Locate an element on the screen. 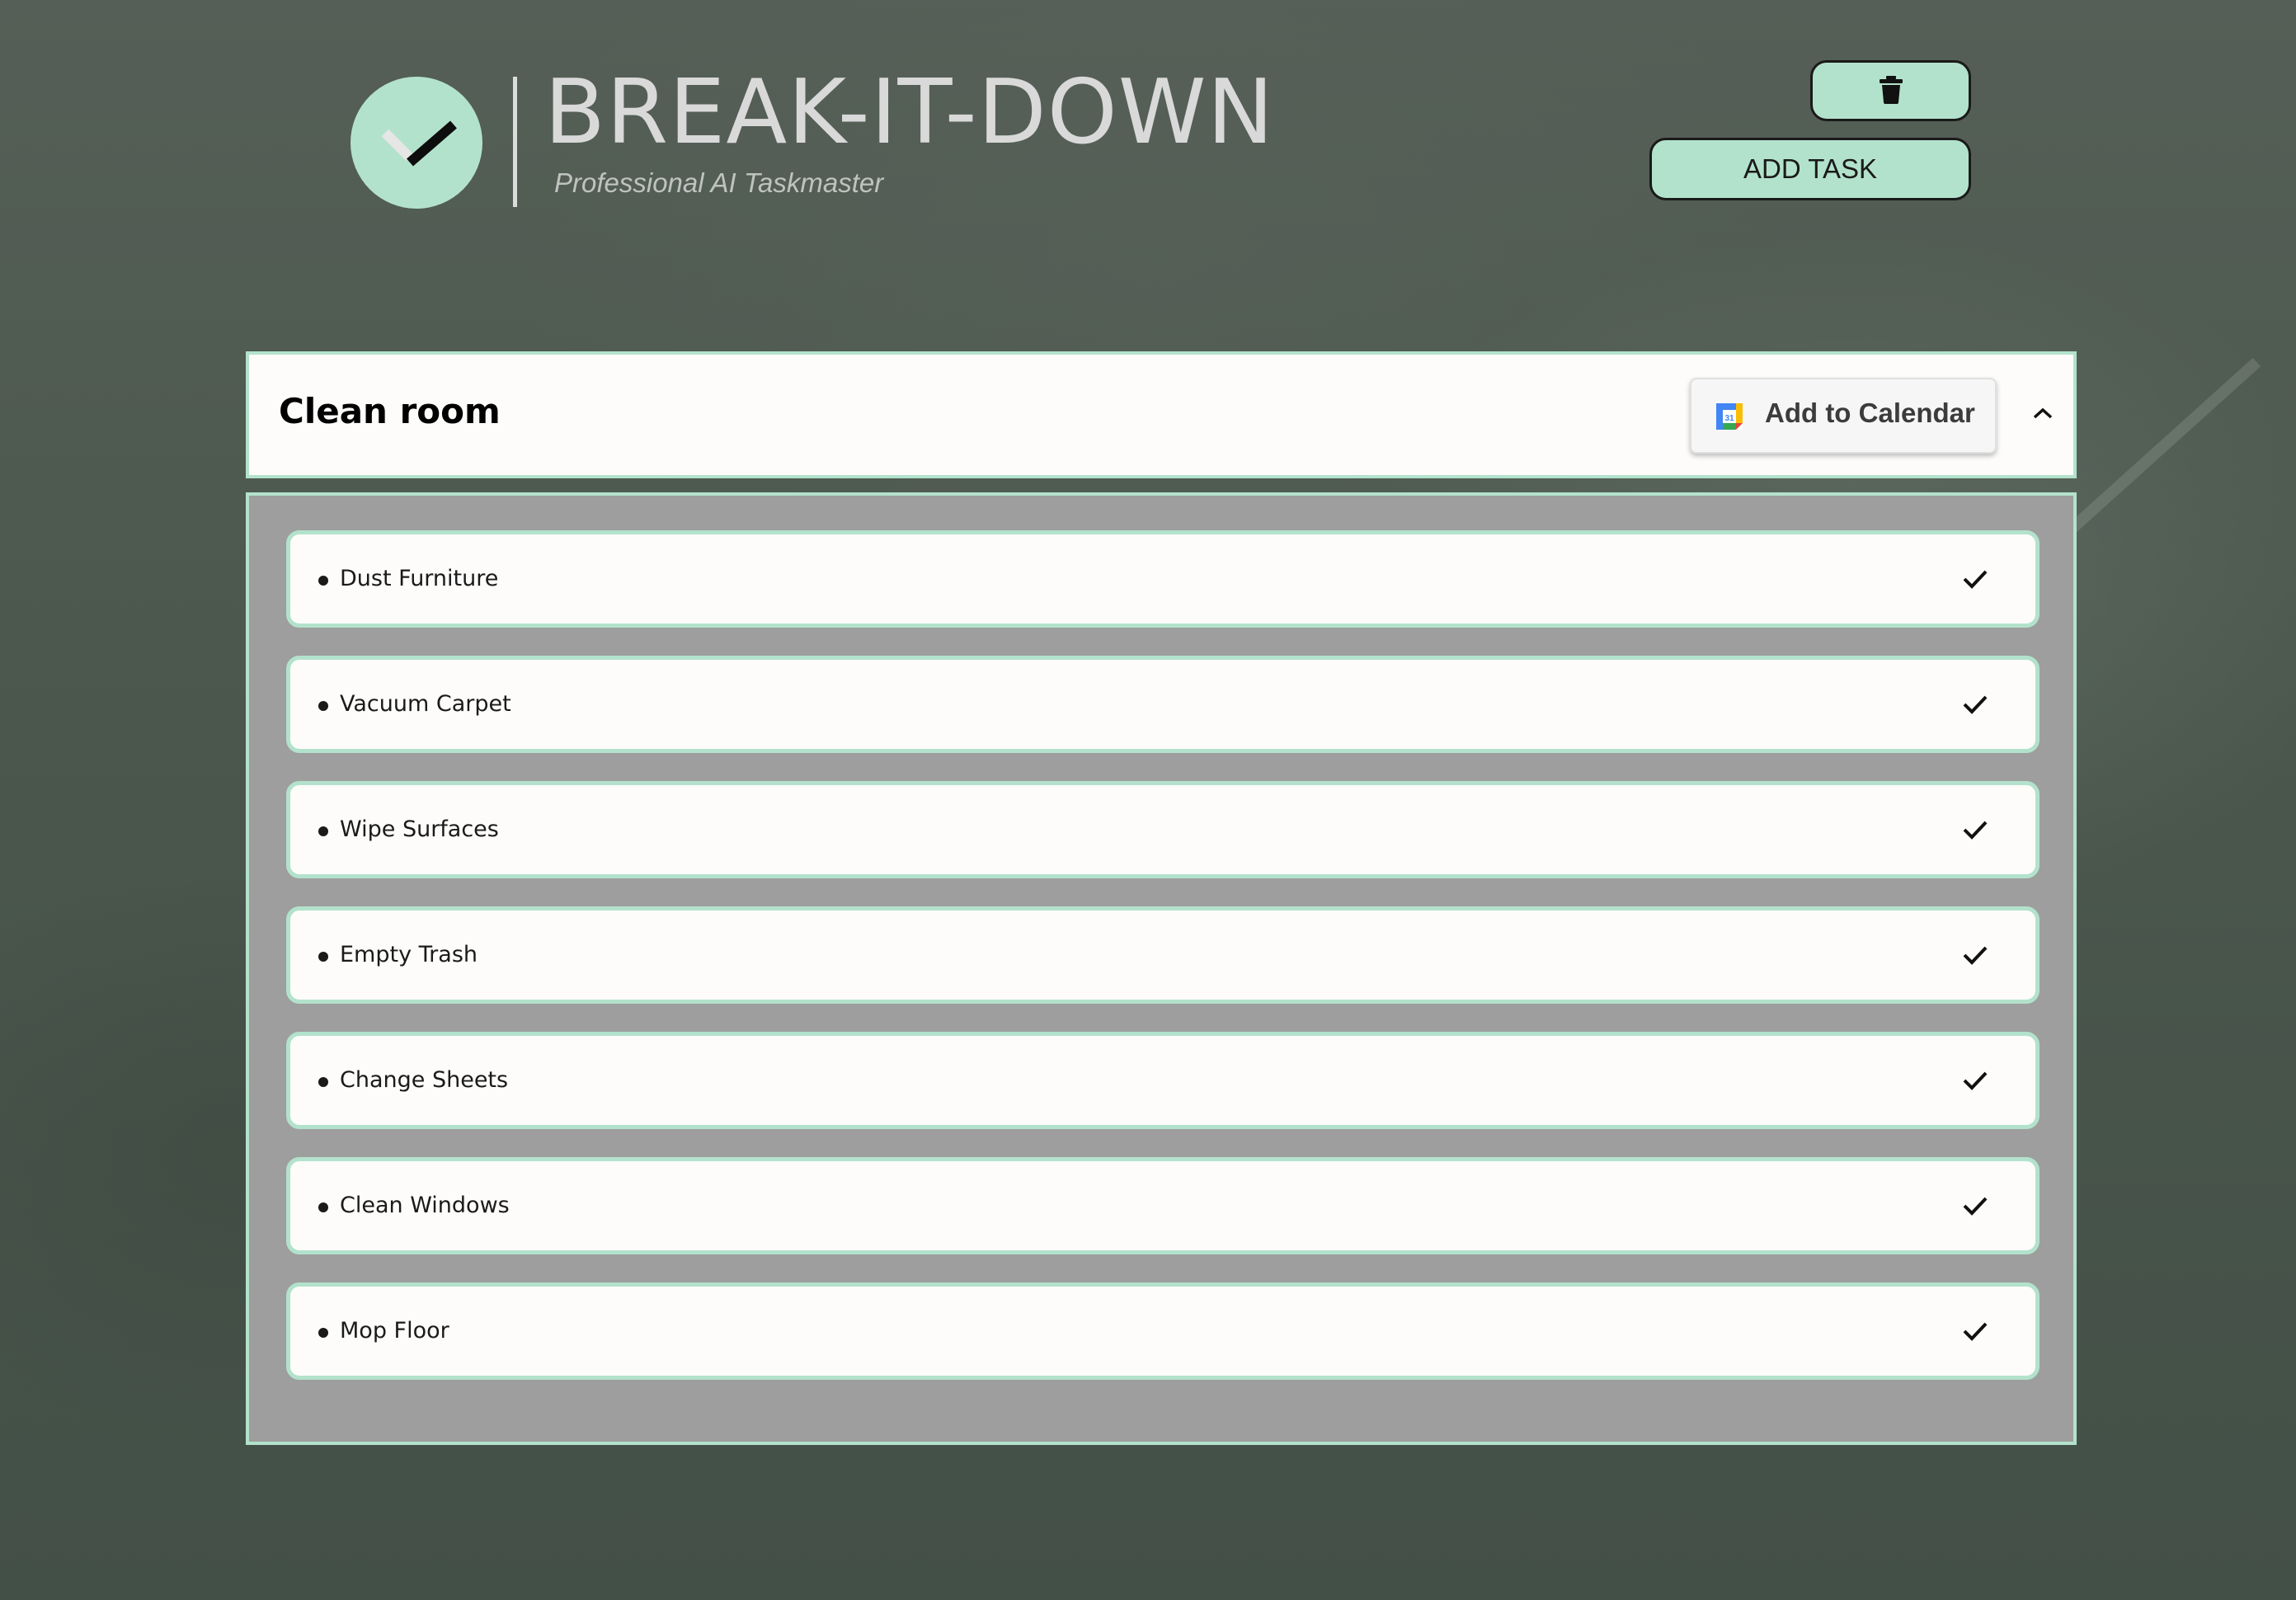 This screenshot has height=1600, width=2296. brand-subtitle: Professional AI Taskmaster is located at coordinates (719, 182).